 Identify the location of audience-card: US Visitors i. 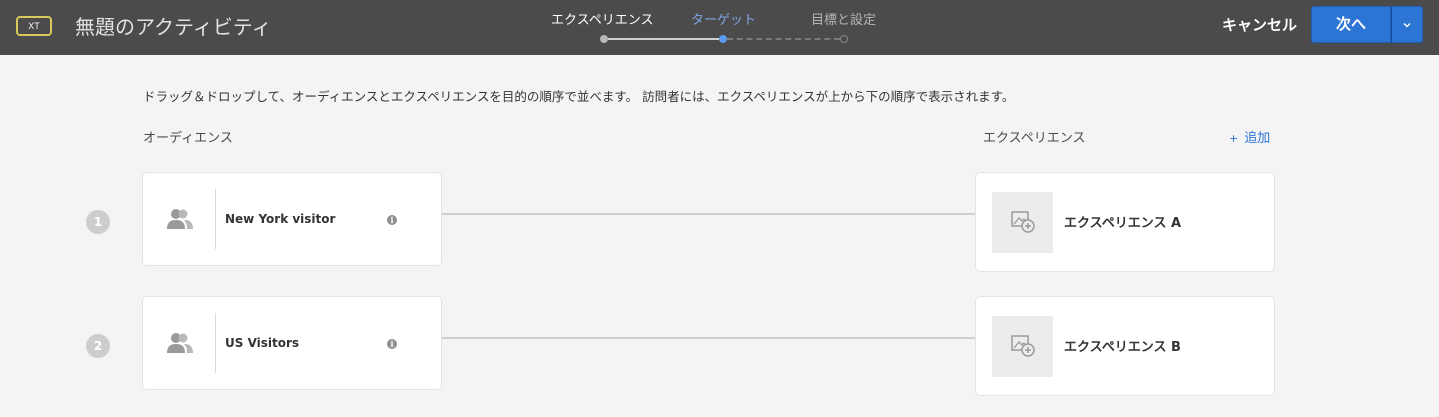
(292, 343).